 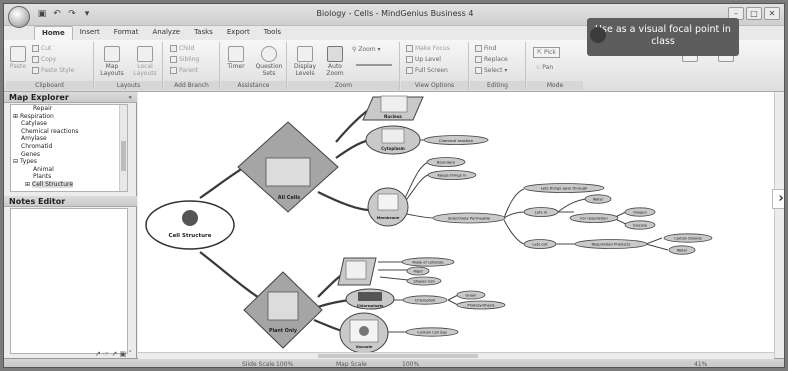 I want to click on question-sets-button: Question Sets, so click(x=269, y=61).